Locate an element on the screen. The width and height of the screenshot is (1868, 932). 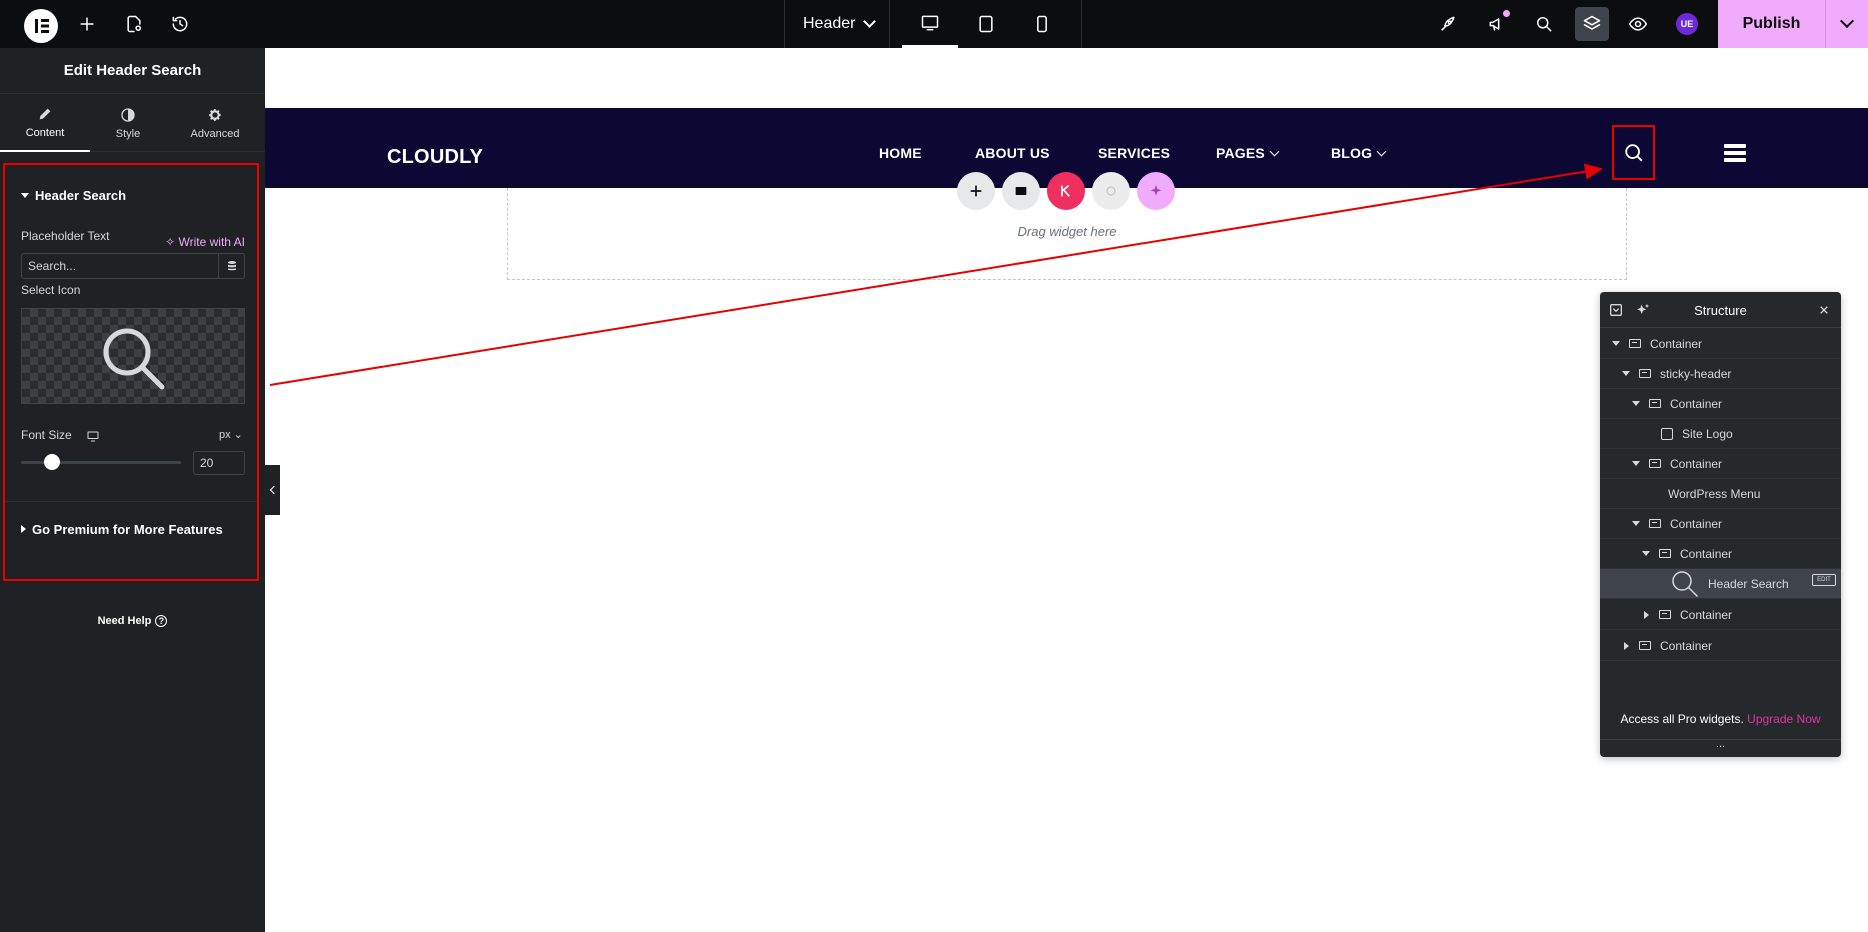
nav-item-blog: BLOG is located at coordinates (1359, 153).